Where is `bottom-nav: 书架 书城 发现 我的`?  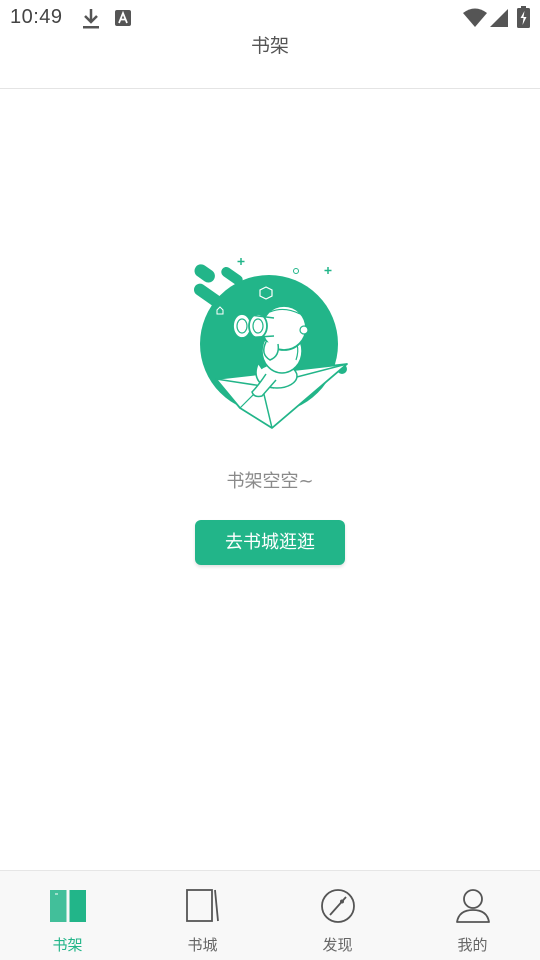 bottom-nav: 书架 书城 发现 我的 is located at coordinates (270, 915).